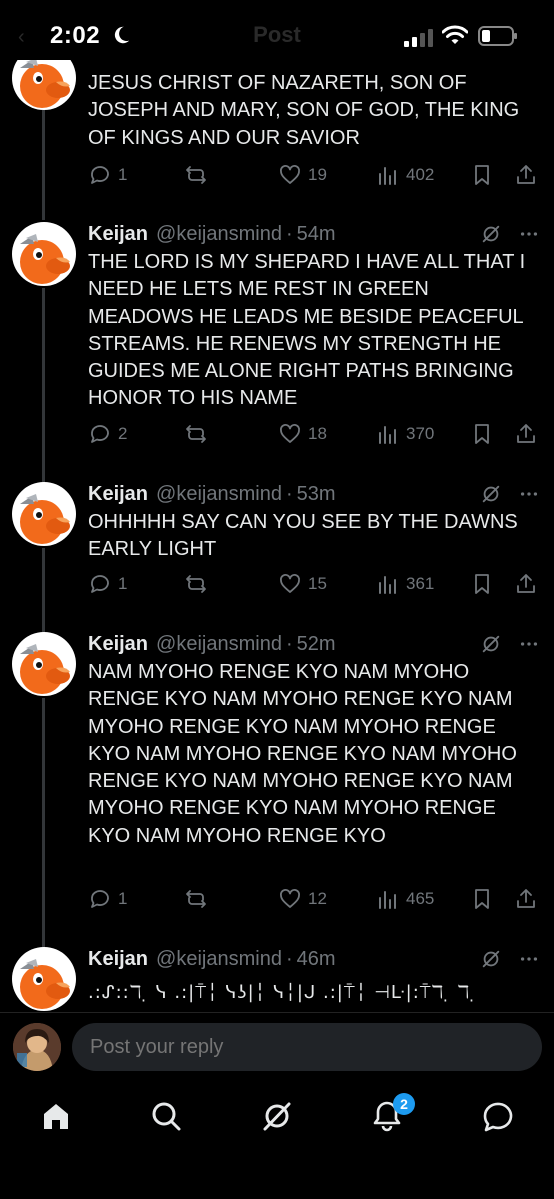 The width and height of the screenshot is (554, 1199). I want to click on reply-input, so click(307, 1047).